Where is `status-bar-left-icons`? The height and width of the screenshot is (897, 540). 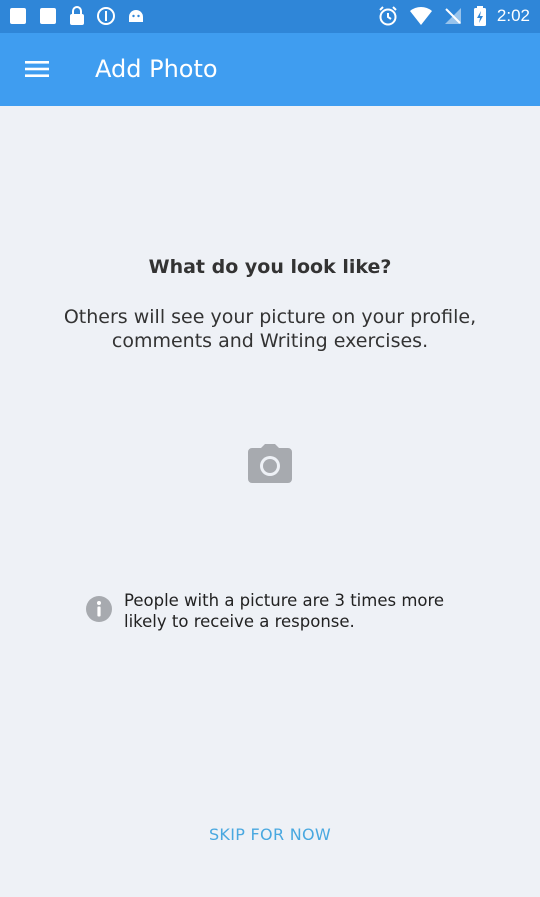
status-bar-left-icons is located at coordinates (77, 16).